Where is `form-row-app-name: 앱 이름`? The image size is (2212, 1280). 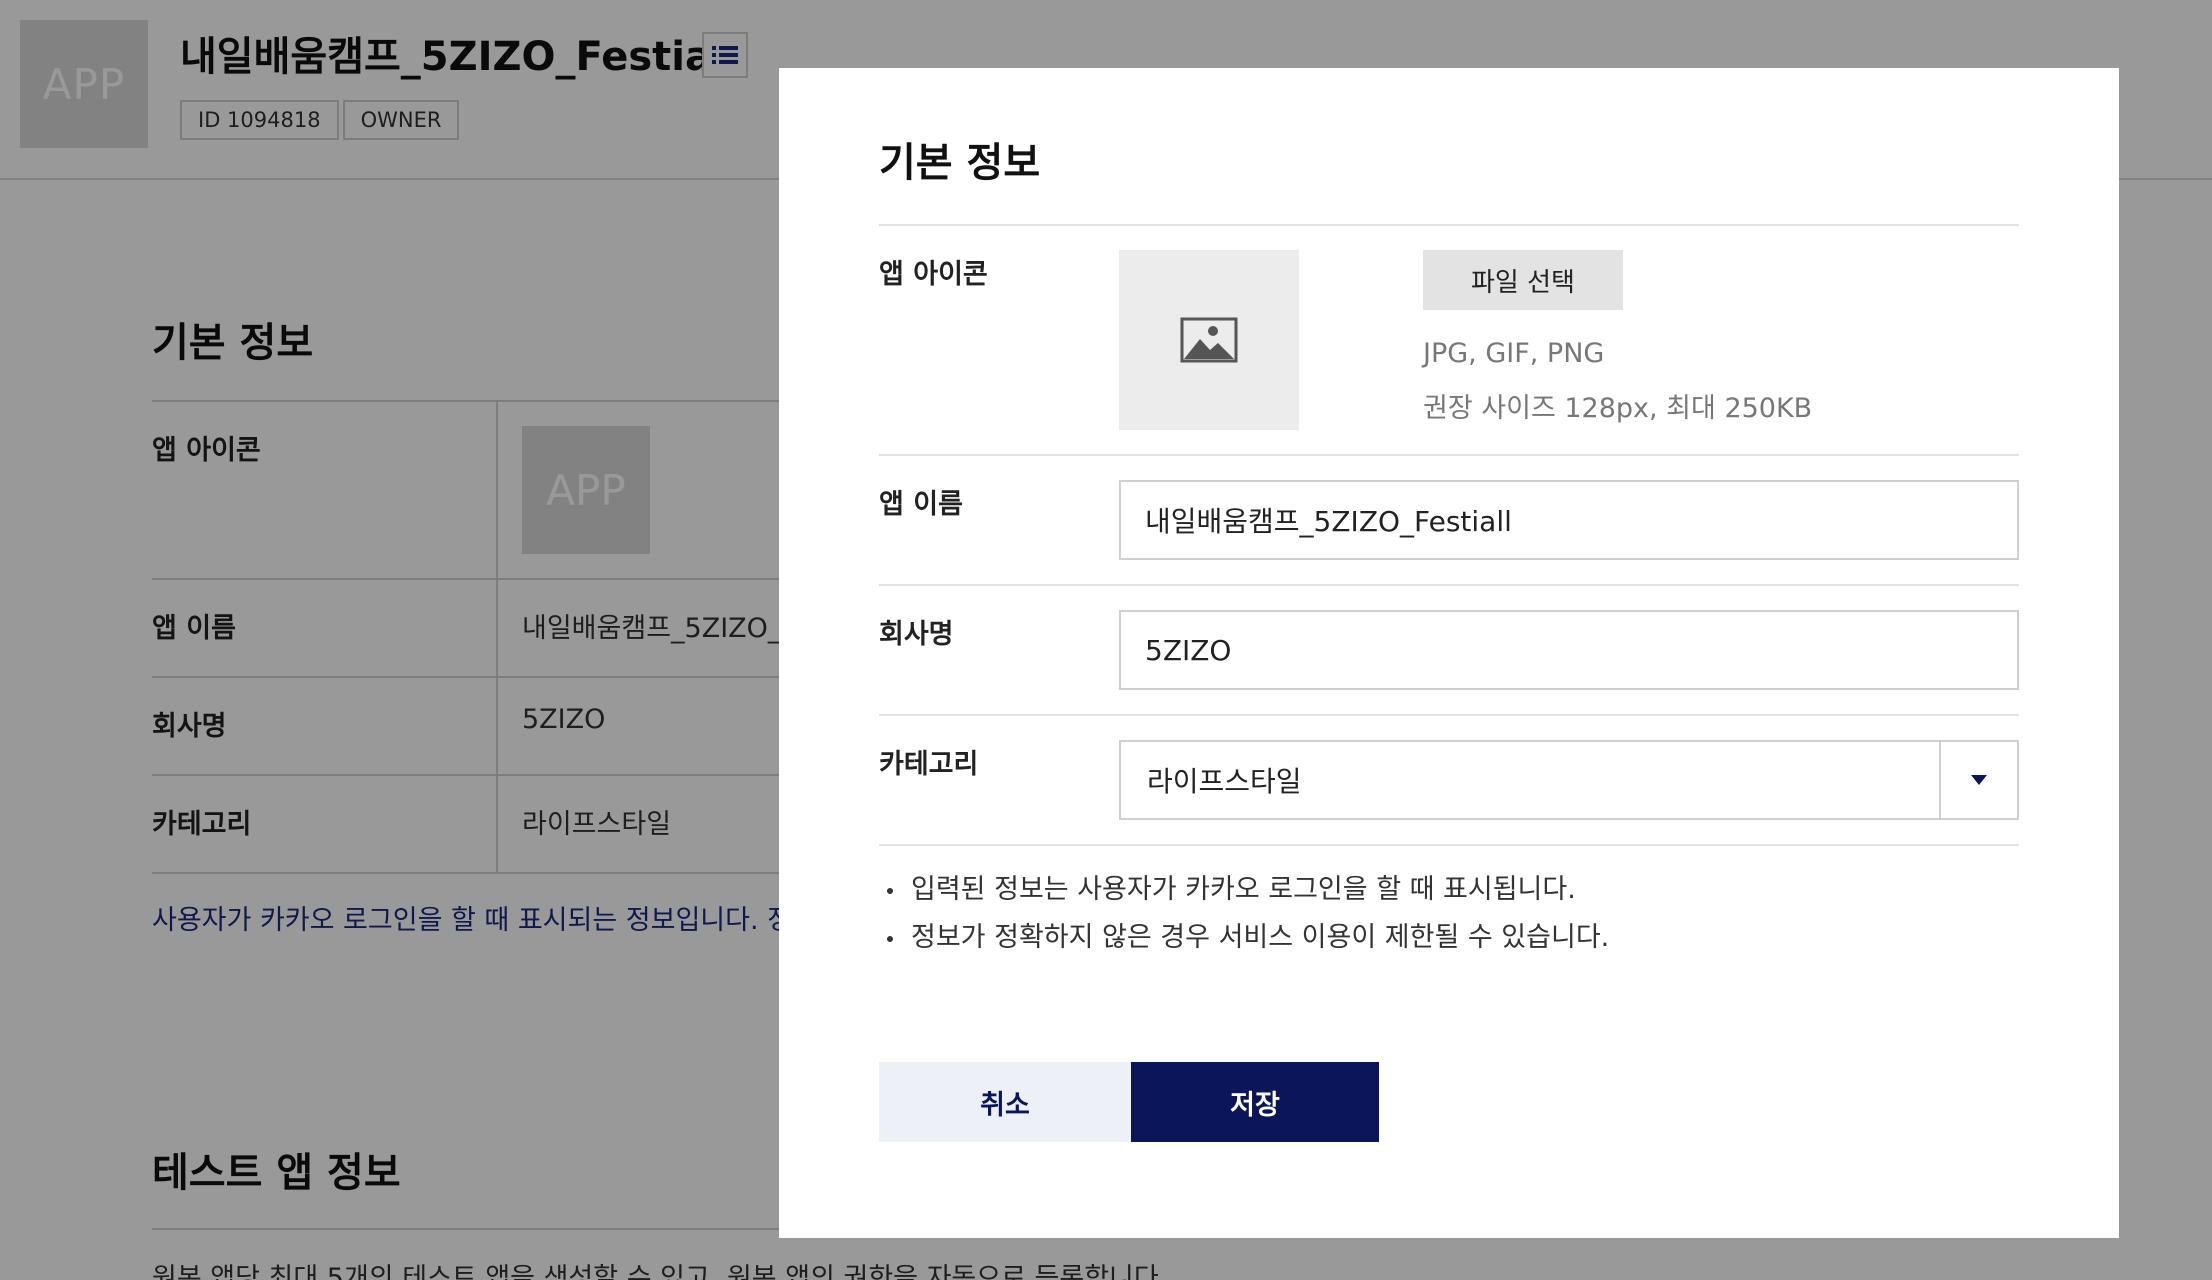 form-row-app-name: 앱 이름 is located at coordinates (1449, 521).